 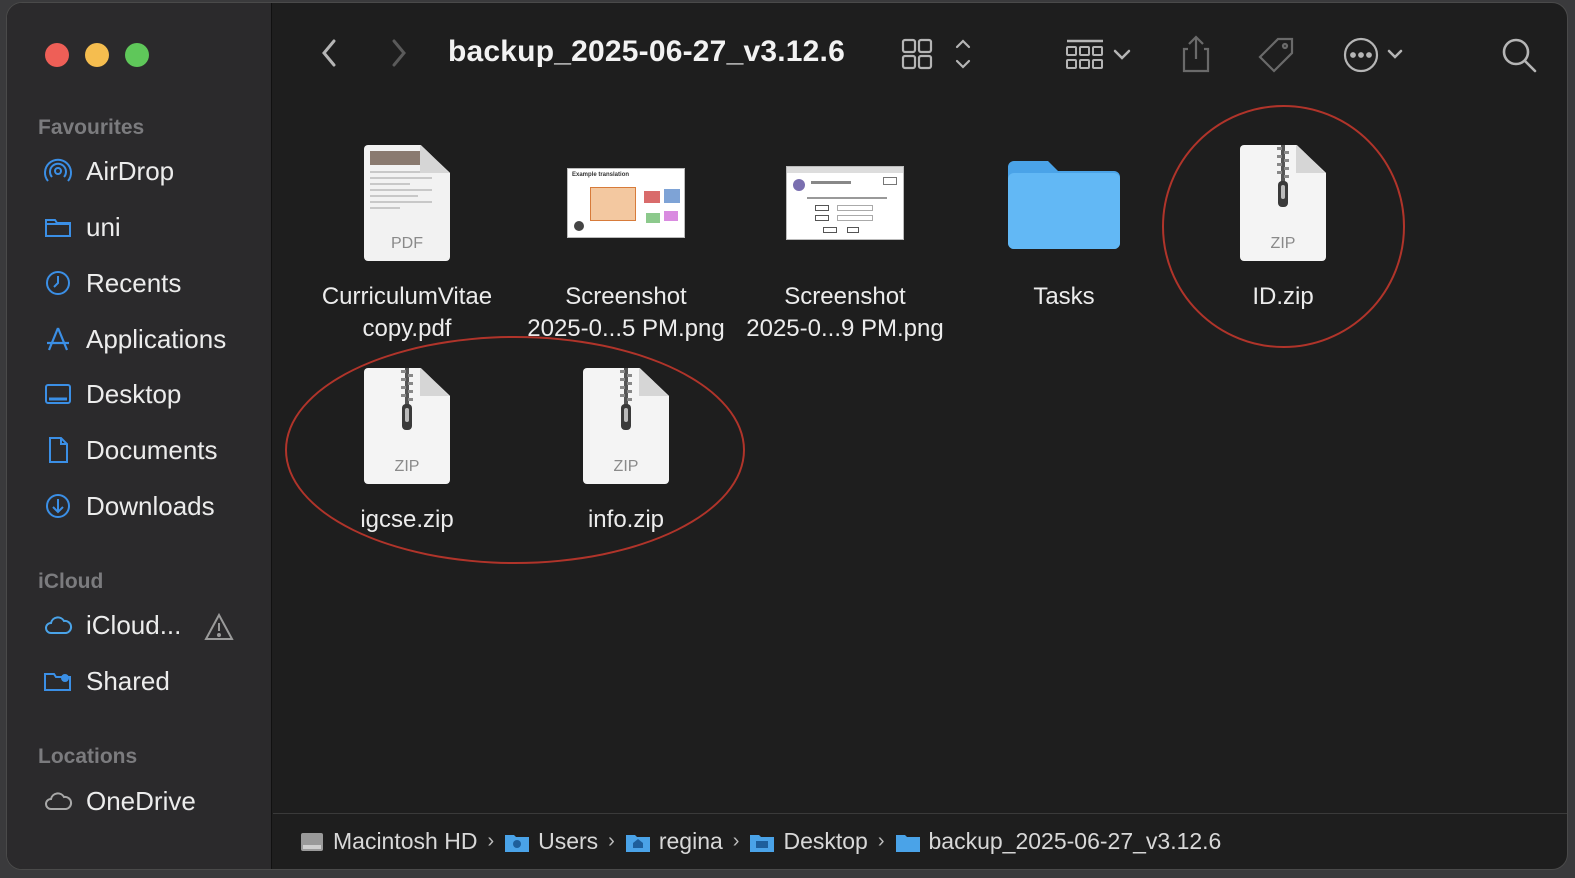 What do you see at coordinates (128, 680) in the screenshot?
I see `sidebar-item-label: Shared` at bounding box center [128, 680].